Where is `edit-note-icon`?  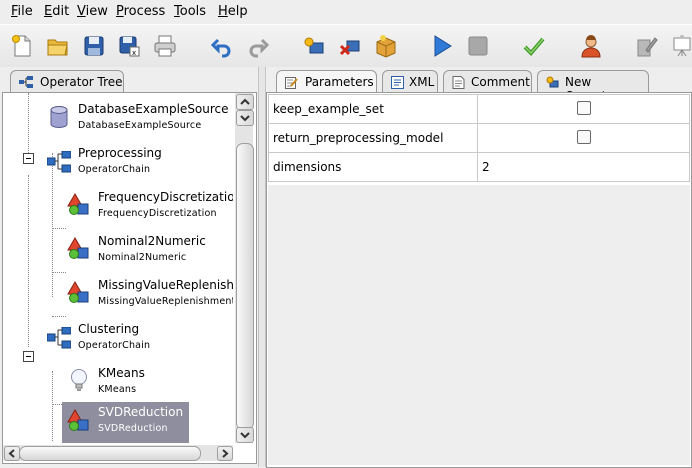 edit-note-icon is located at coordinates (646, 46).